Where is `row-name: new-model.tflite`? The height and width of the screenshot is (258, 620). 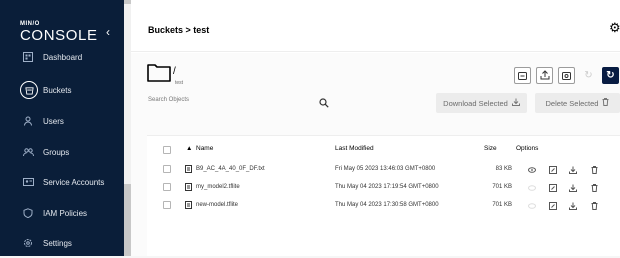 row-name: new-model.tflite is located at coordinates (217, 205).